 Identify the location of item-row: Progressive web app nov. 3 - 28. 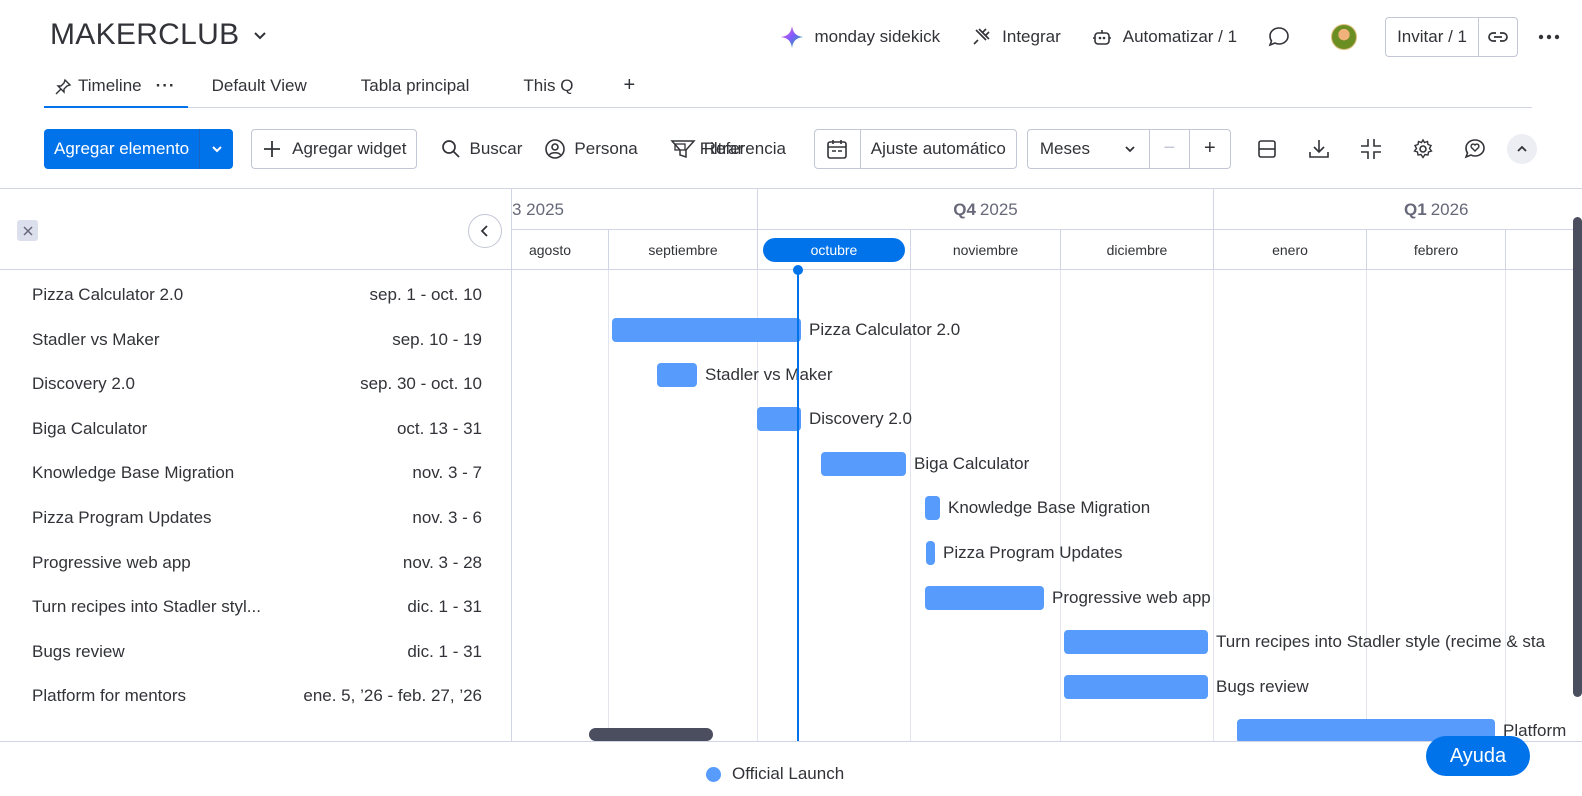
(255, 563).